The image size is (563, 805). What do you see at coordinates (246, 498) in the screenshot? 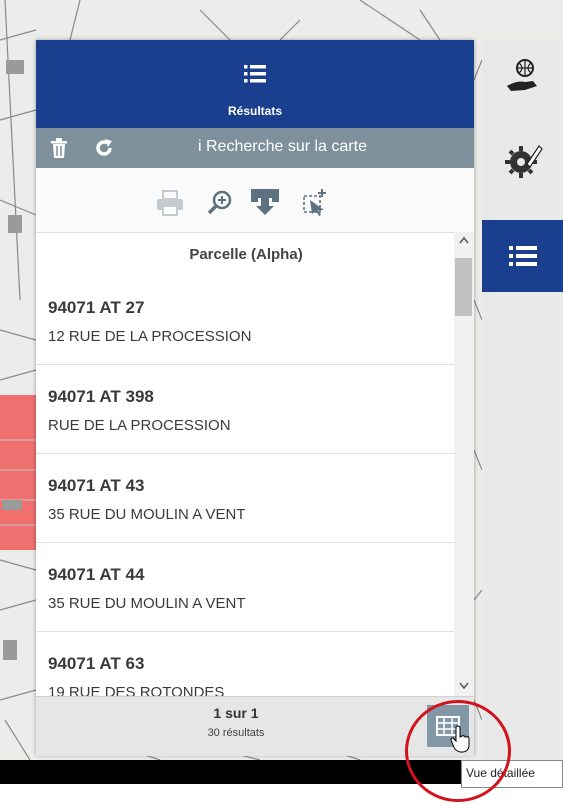
I see `list-item: 94071 AT 43 35 RUE DU MOULIN A VENT` at bounding box center [246, 498].